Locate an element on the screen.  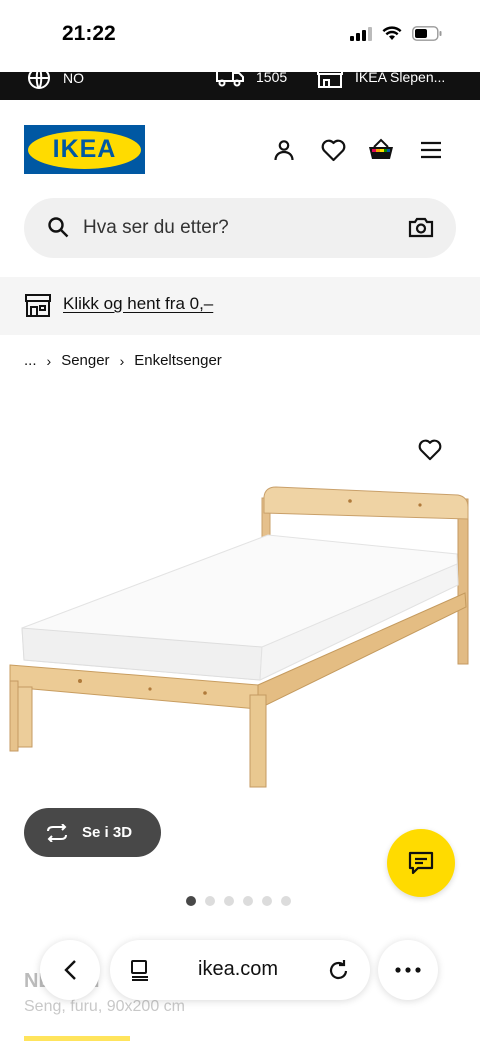
store-icon is located at coordinates (330, 80).